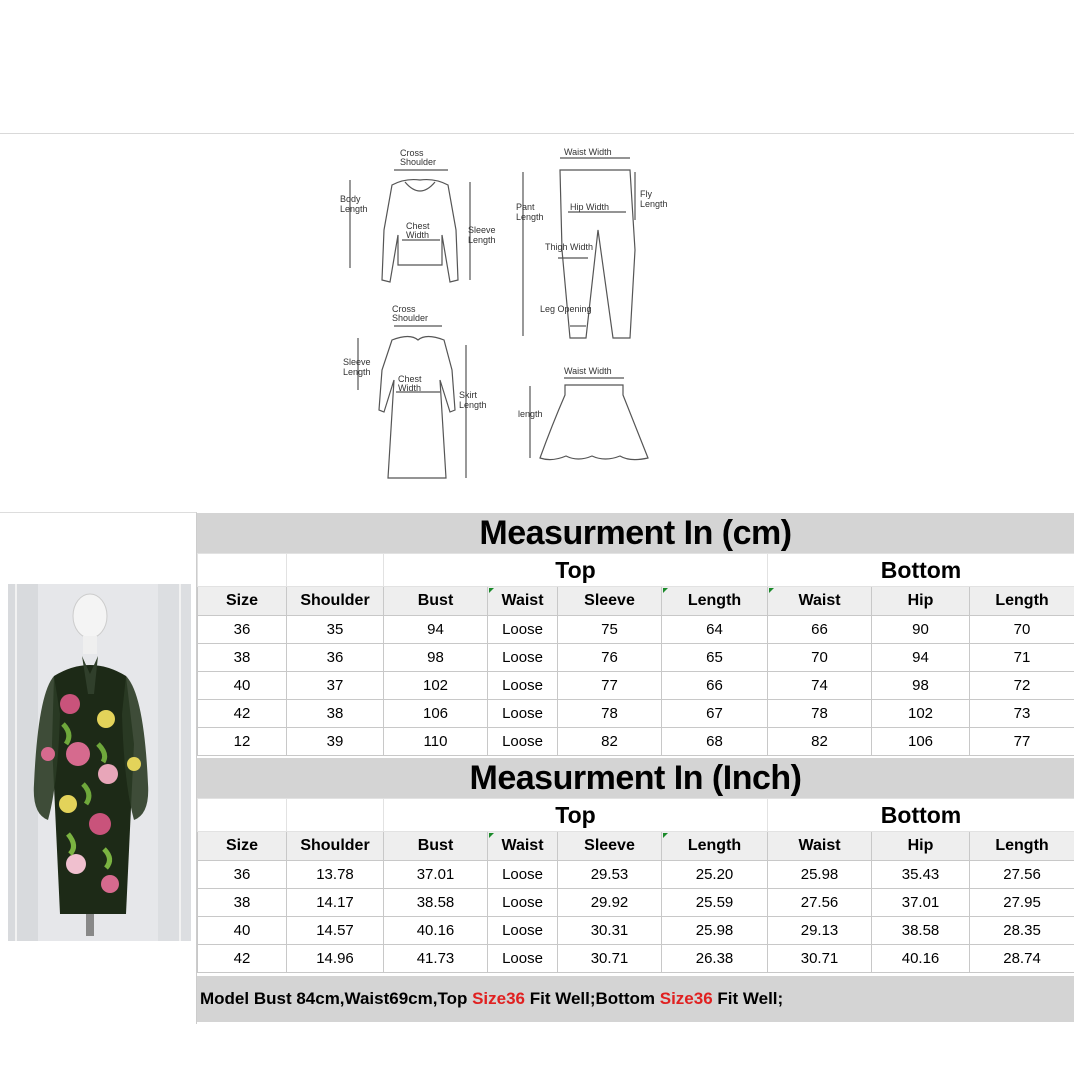  What do you see at coordinates (609, 741) in the screenshot?
I see `table-cell: 82` at bounding box center [609, 741].